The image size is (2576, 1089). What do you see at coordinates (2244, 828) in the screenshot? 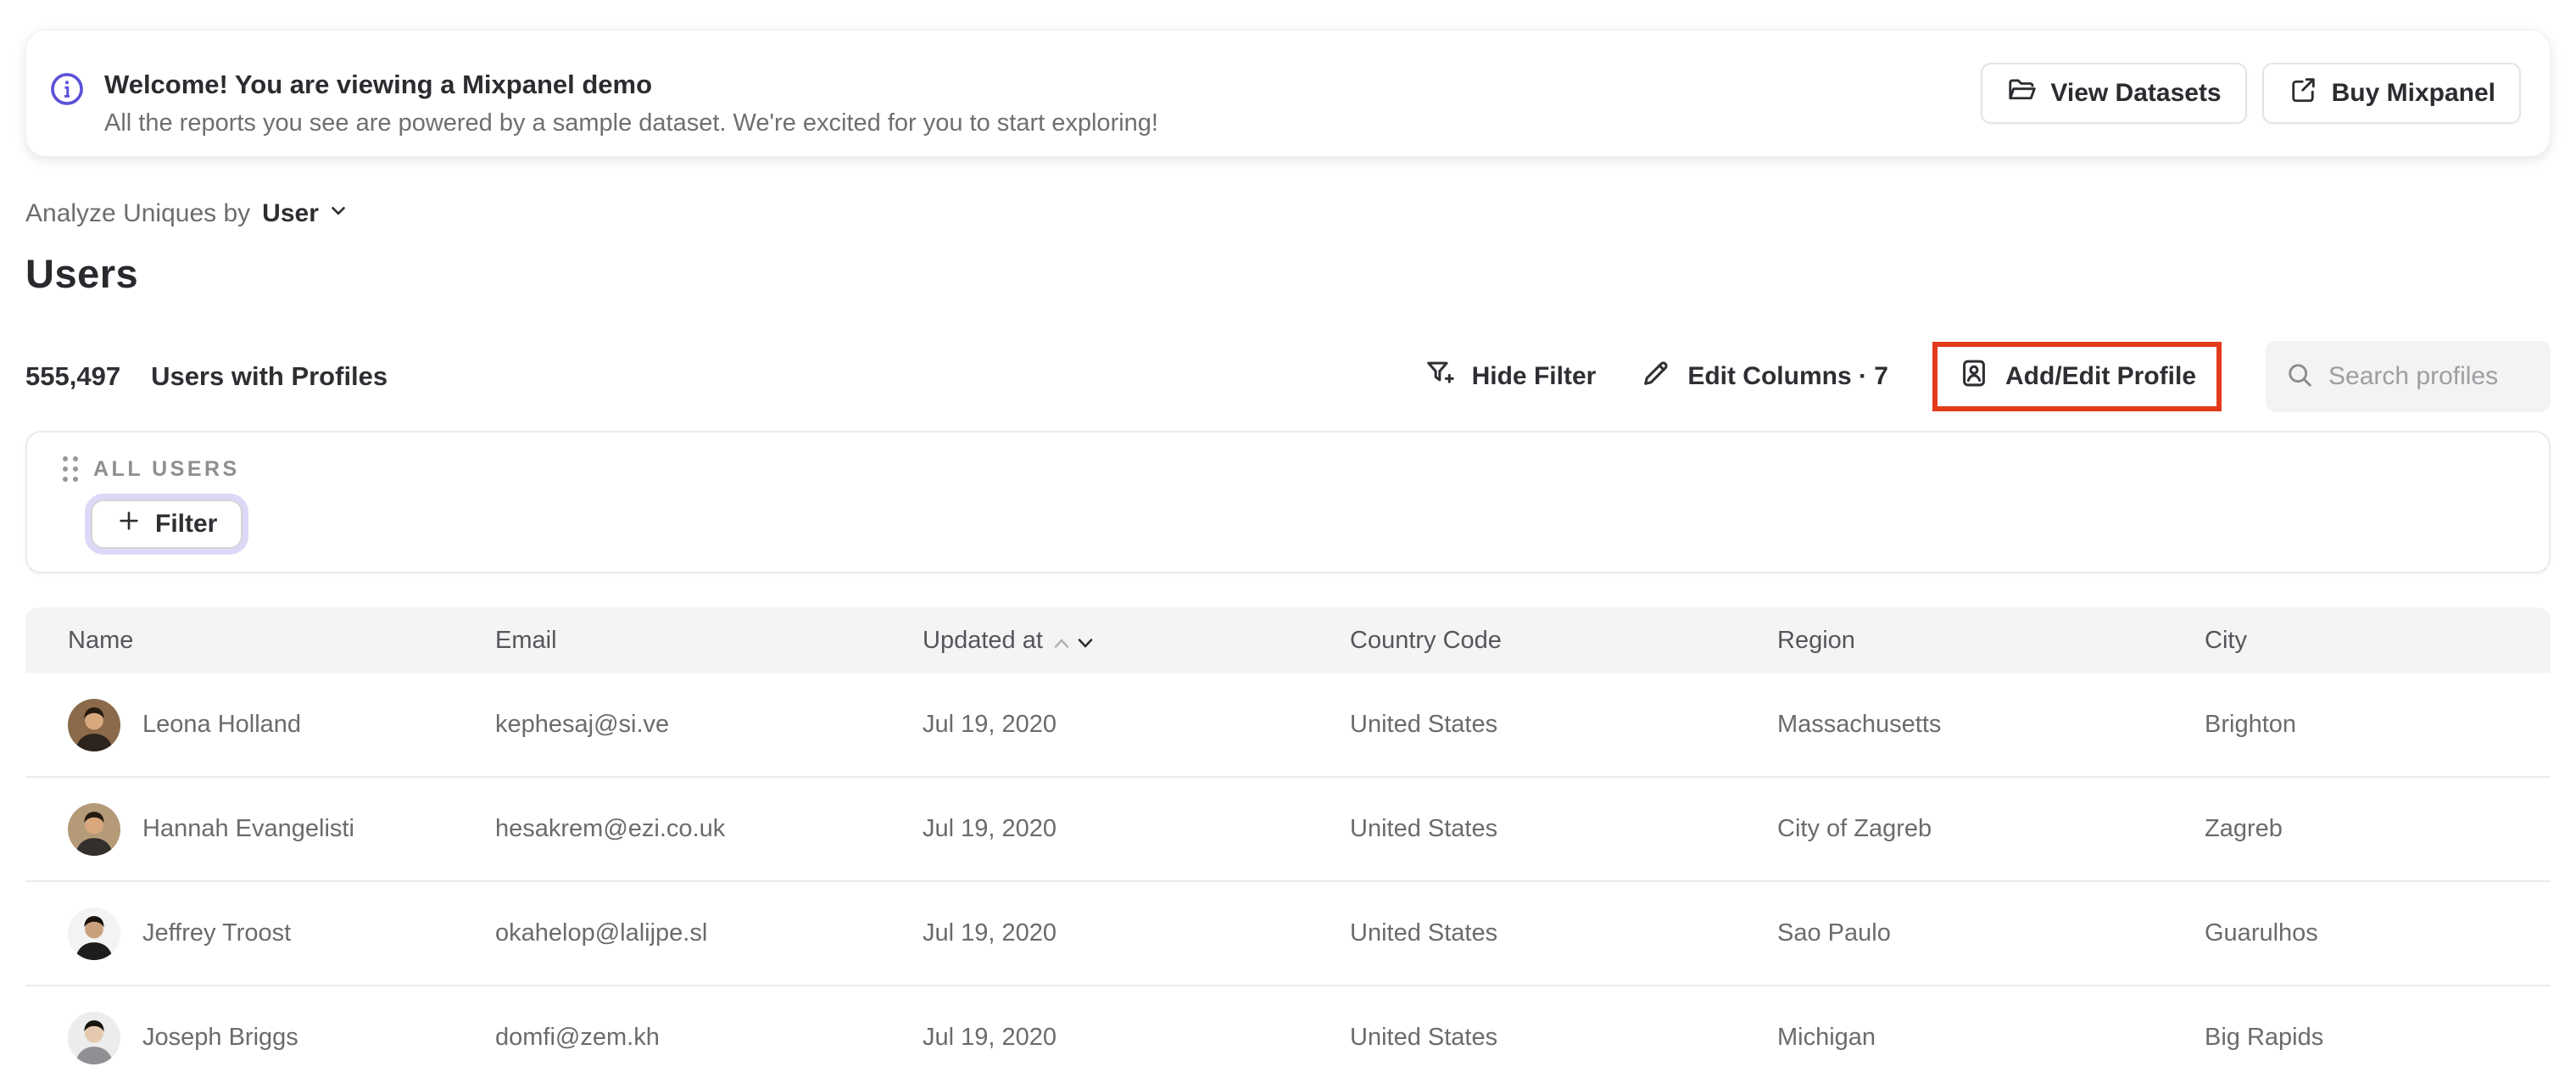
I see `user-city: Zagreb` at bounding box center [2244, 828].